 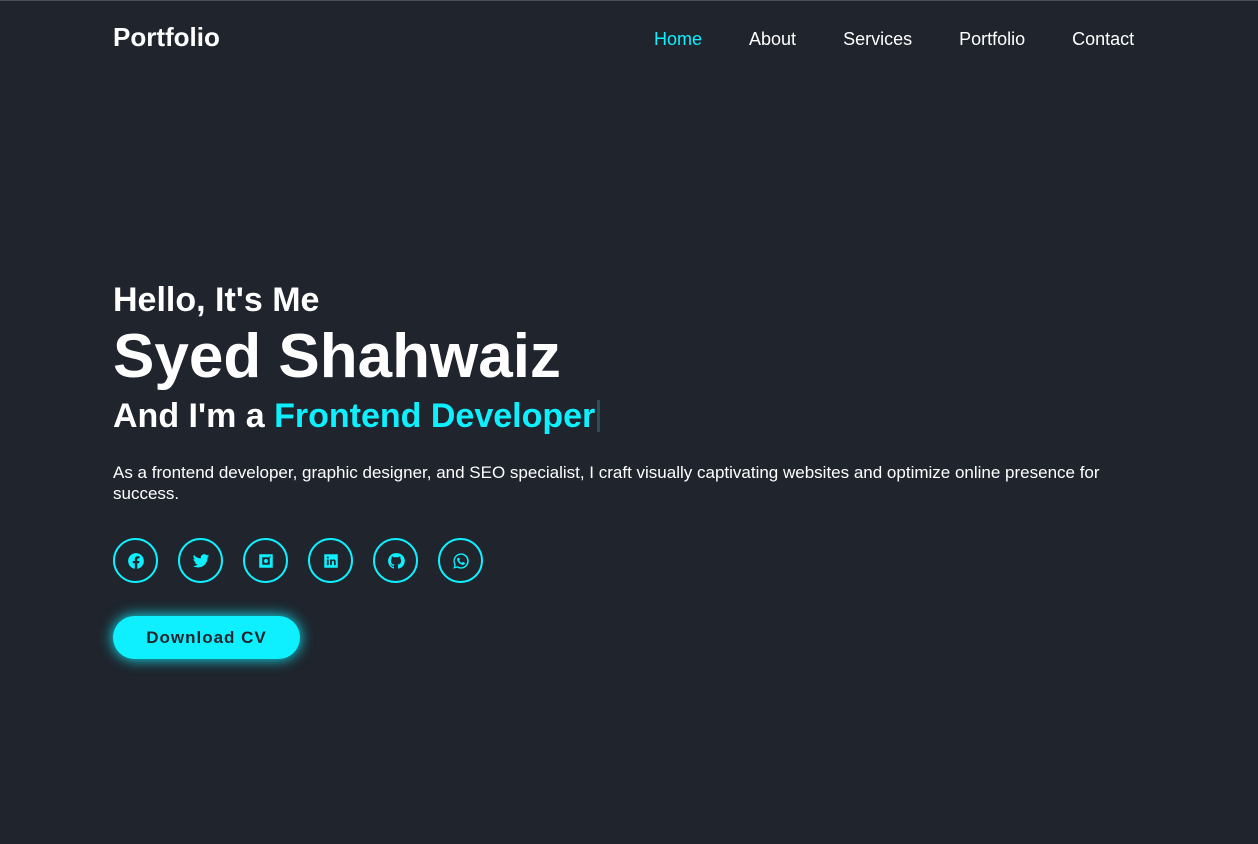 I want to click on twitter-link, so click(x=200, y=560).